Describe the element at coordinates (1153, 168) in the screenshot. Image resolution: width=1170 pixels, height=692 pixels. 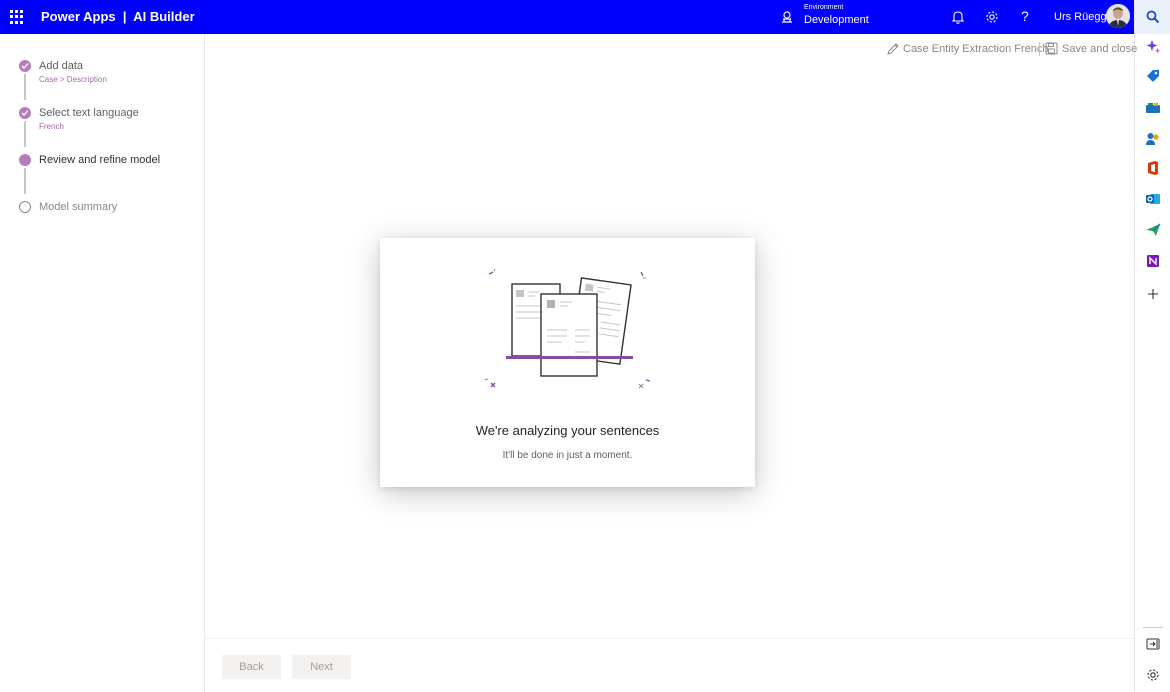
I see `office-icon` at that location.